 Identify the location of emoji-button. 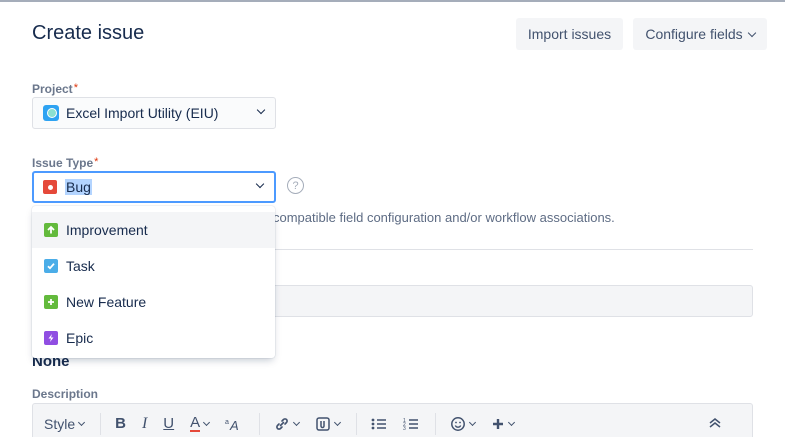
(463, 424).